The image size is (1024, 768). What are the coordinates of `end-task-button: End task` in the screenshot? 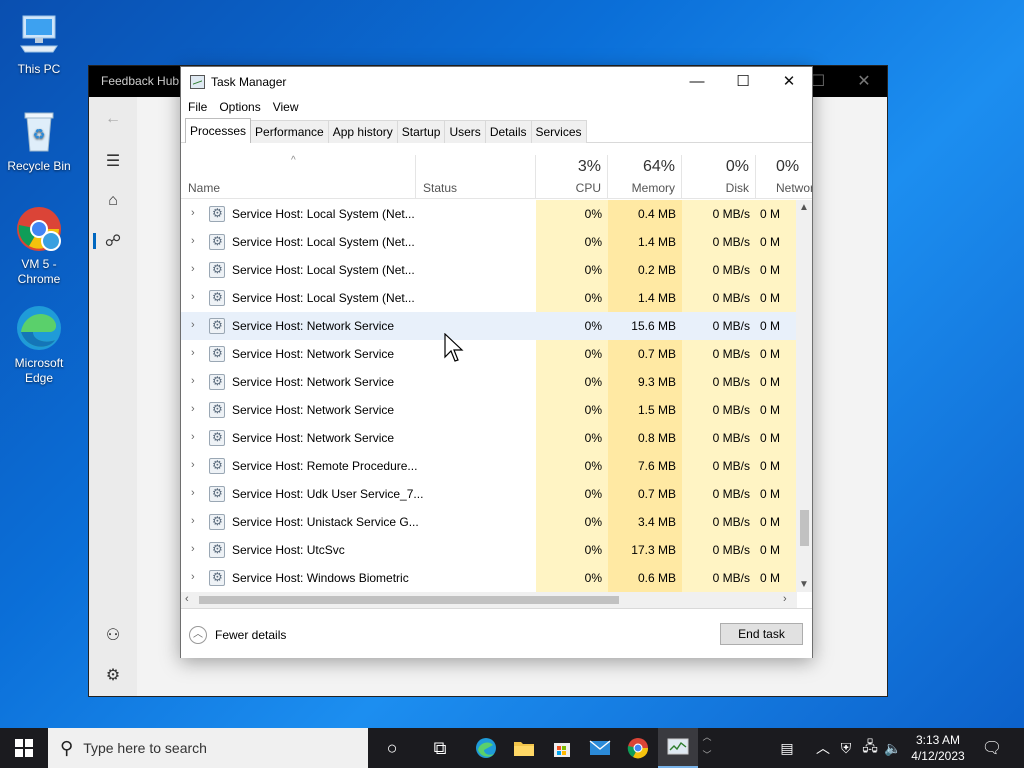 It's located at (761, 634).